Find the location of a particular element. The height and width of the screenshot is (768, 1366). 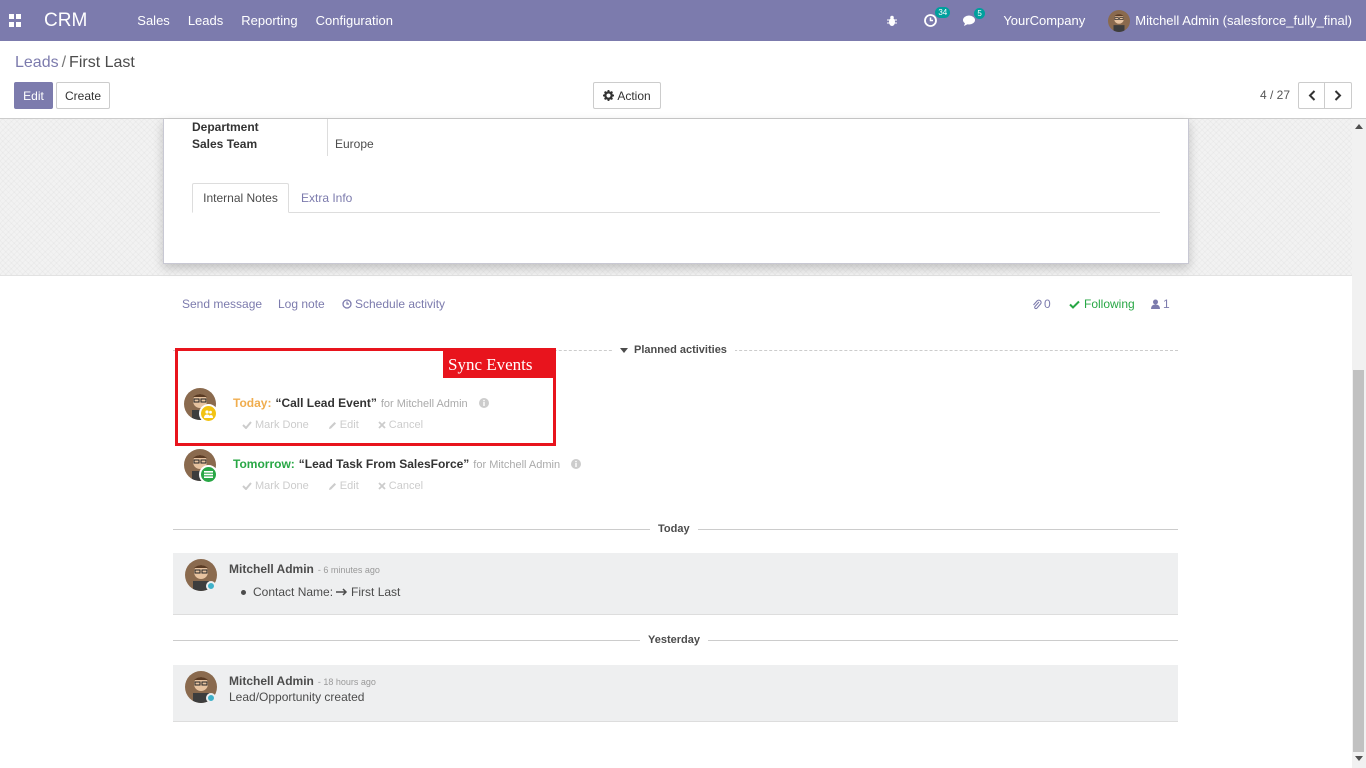

cancel-activity-button: Cancel is located at coordinates (400, 486).